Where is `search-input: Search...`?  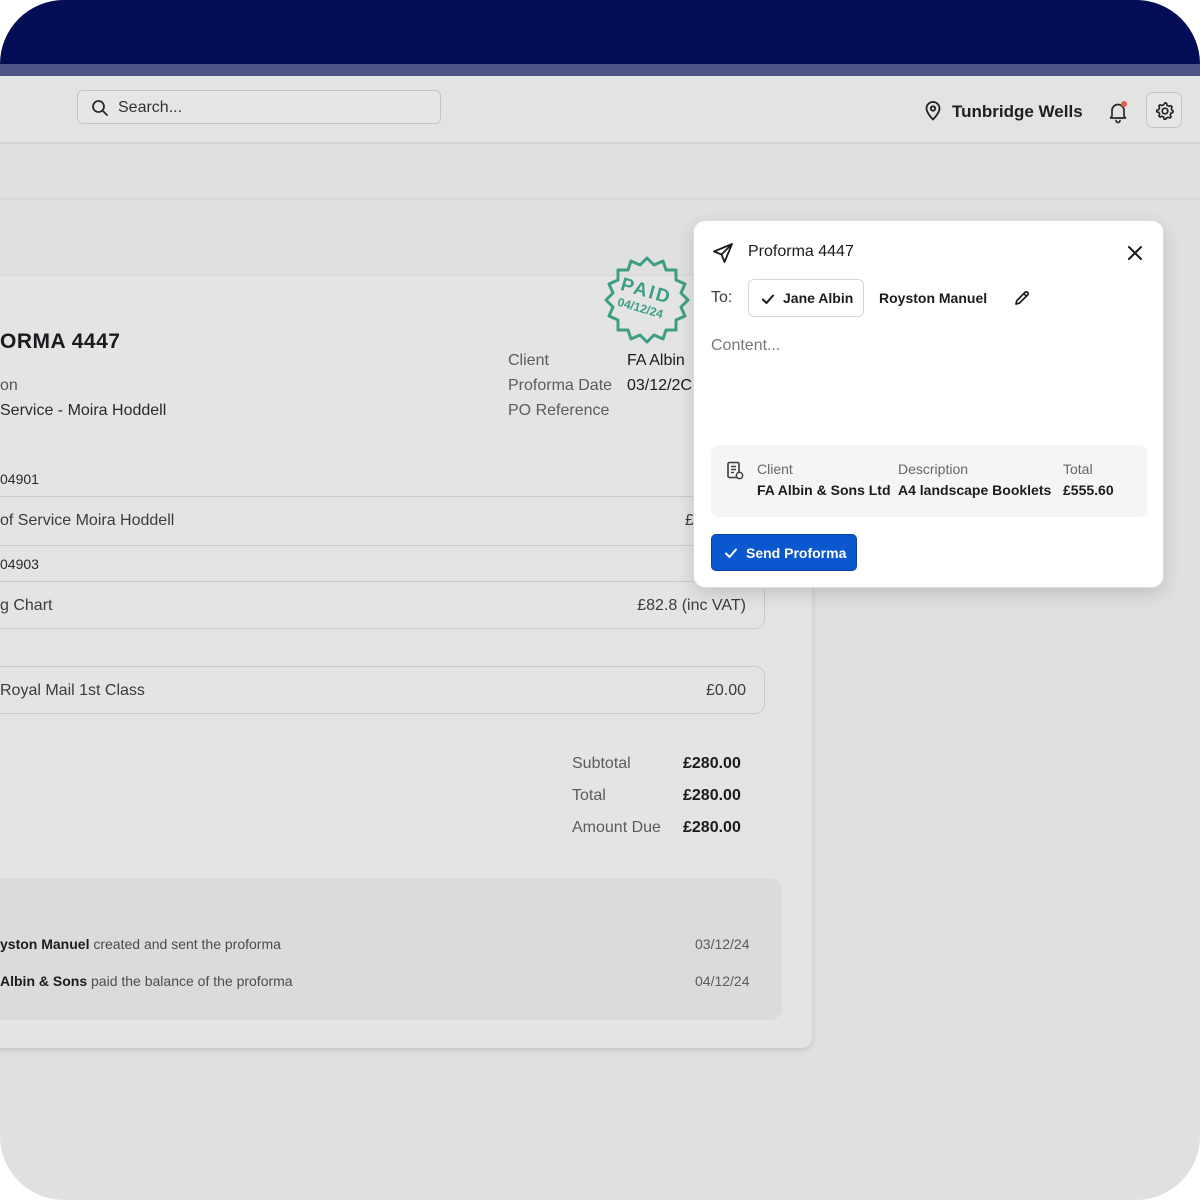
search-input: Search... is located at coordinates (259, 107).